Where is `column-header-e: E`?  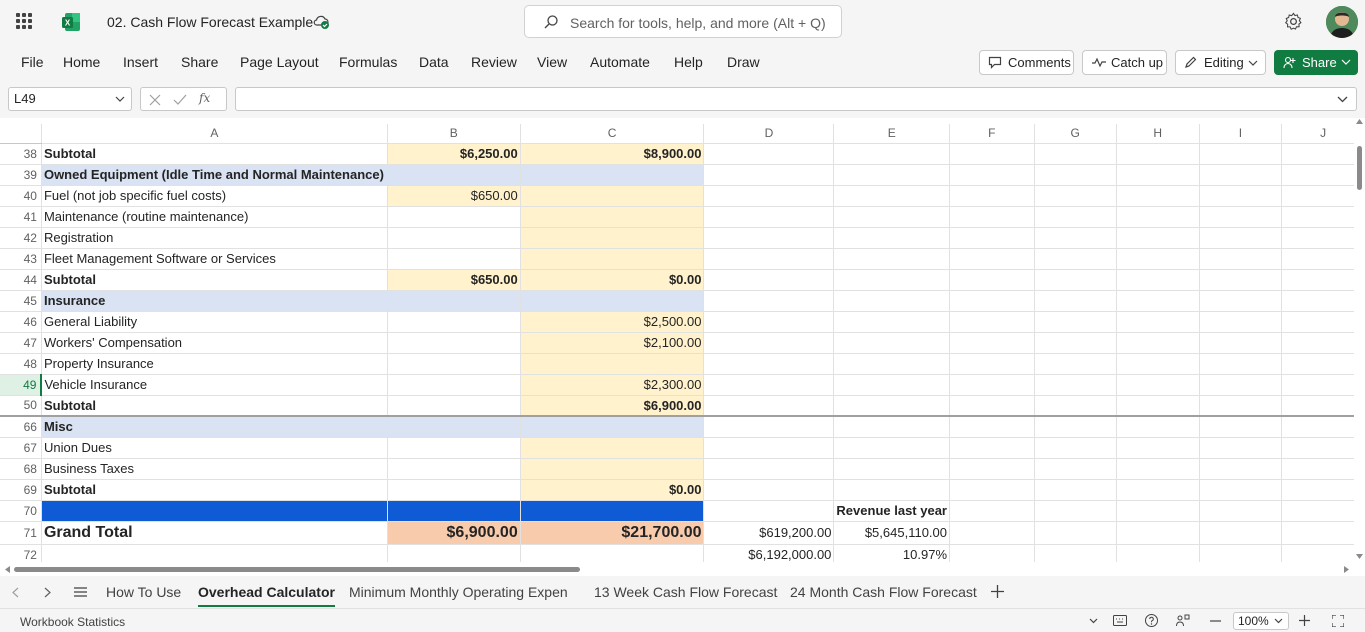 column-header-e: E is located at coordinates (891, 134).